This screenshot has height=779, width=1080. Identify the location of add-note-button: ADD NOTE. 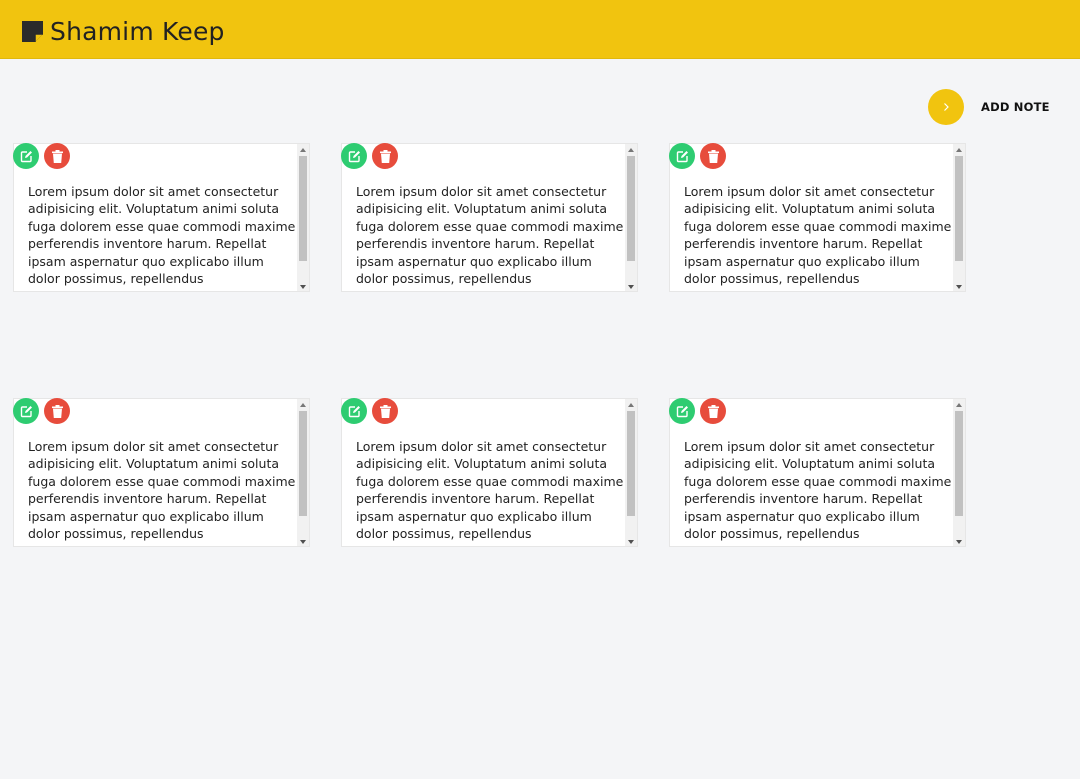
(989, 107).